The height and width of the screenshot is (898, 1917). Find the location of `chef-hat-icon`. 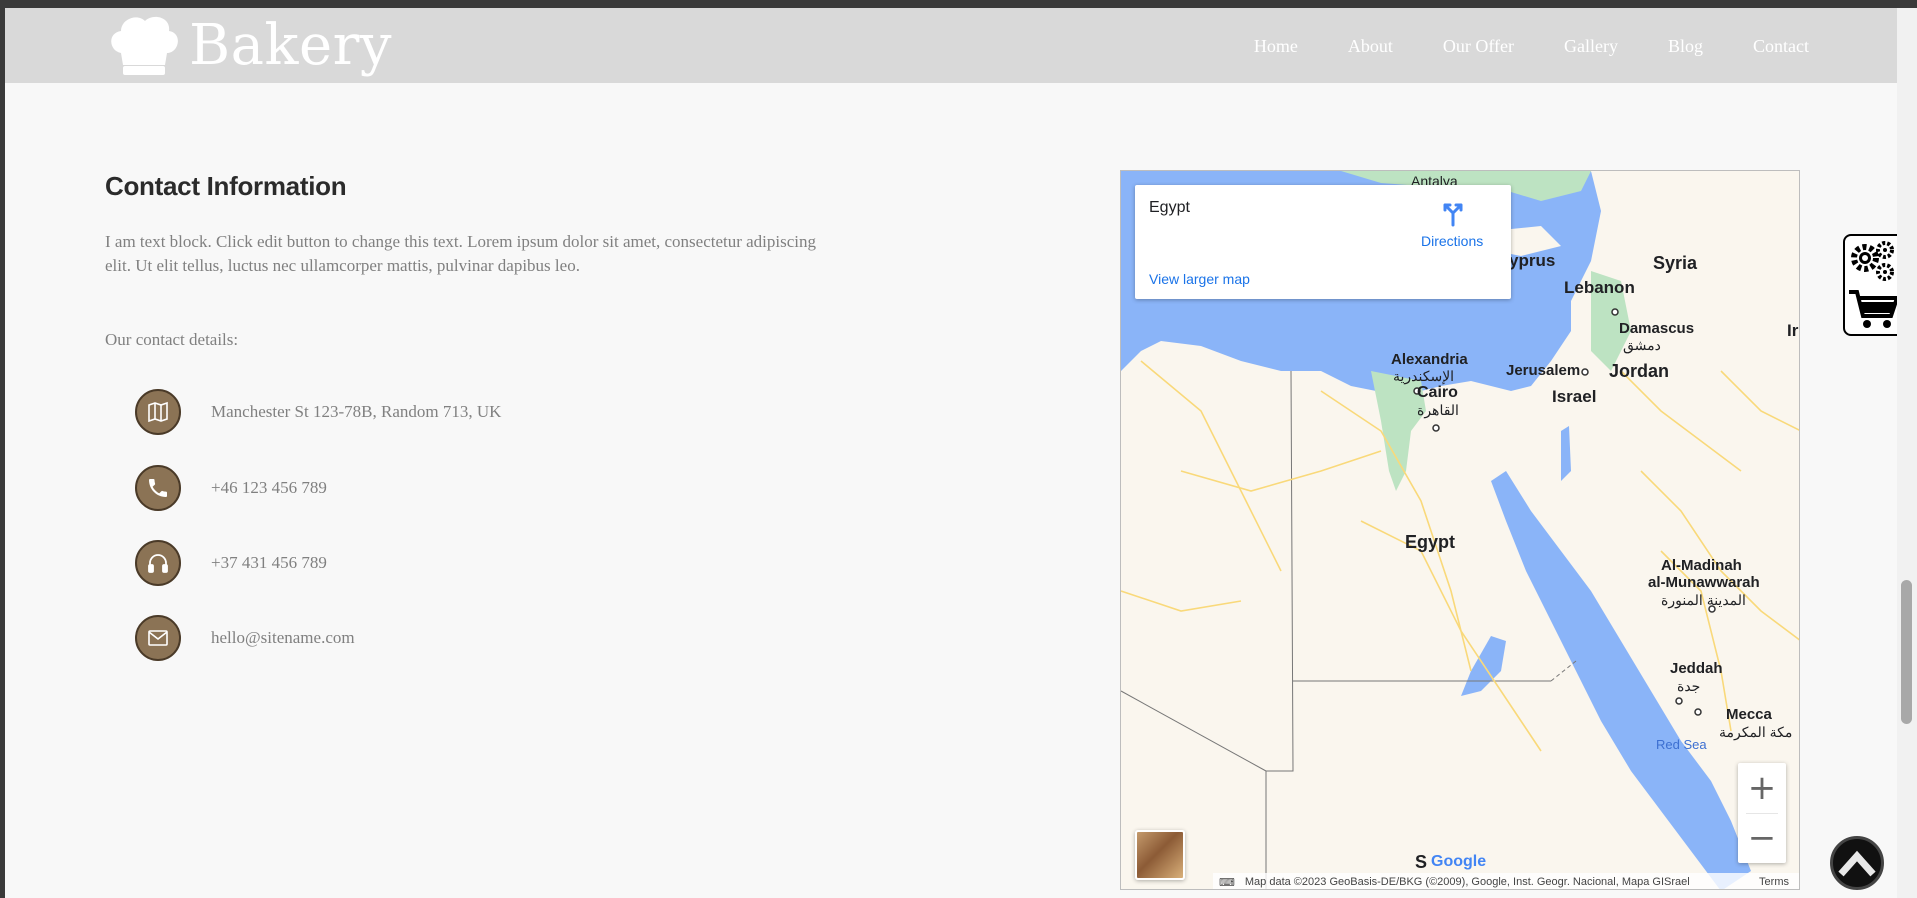

chef-hat-icon is located at coordinates (144, 45).